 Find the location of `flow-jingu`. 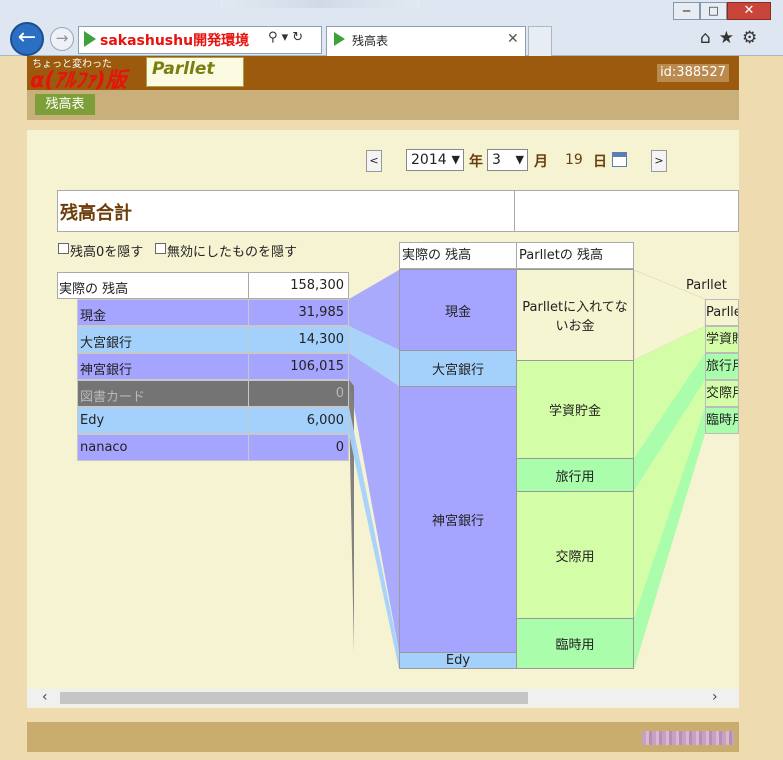

flow-jingu is located at coordinates (374, 502).